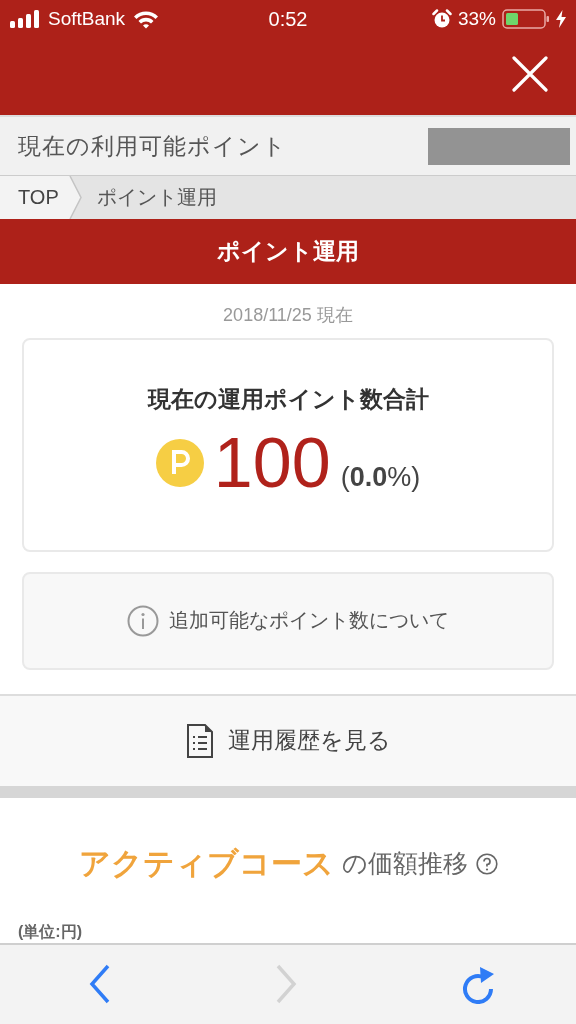  I want to click on change-percent: (0.0%), so click(380, 477).